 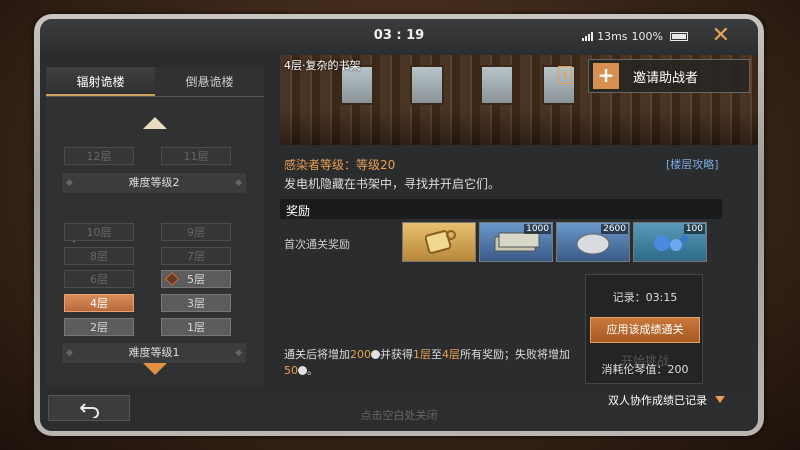 I want to click on status-bar: 03 : 19 13ms 100% ✕, so click(x=399, y=37).